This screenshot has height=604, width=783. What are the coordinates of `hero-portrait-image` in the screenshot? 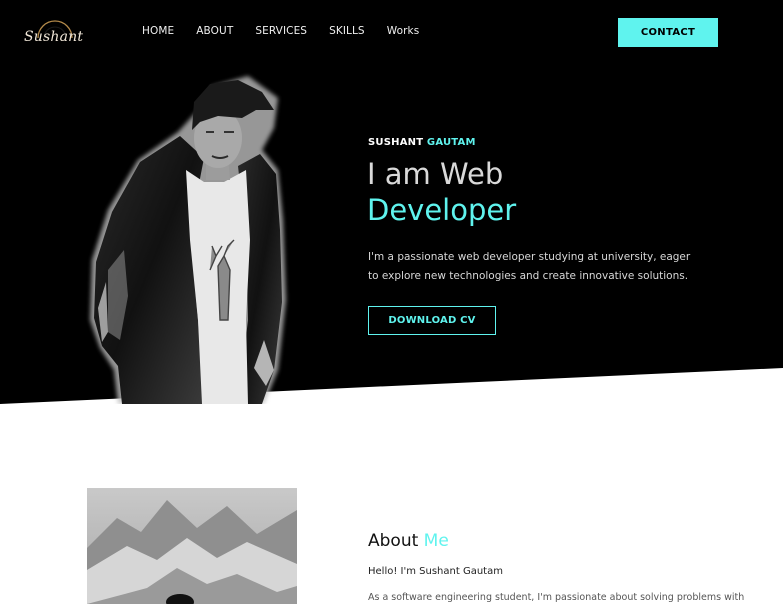 It's located at (188, 240).